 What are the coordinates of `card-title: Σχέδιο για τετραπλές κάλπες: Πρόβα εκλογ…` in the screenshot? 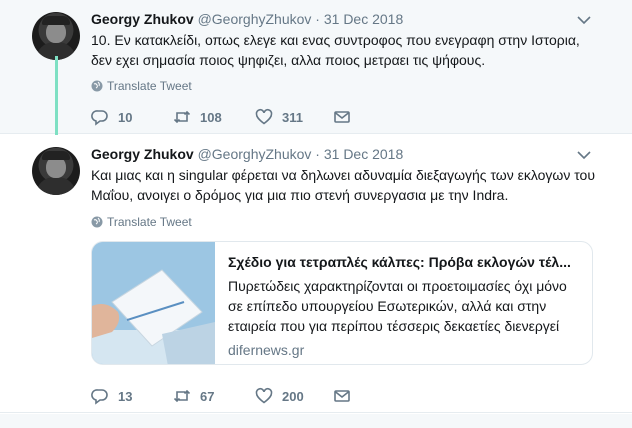 It's located at (404, 262).